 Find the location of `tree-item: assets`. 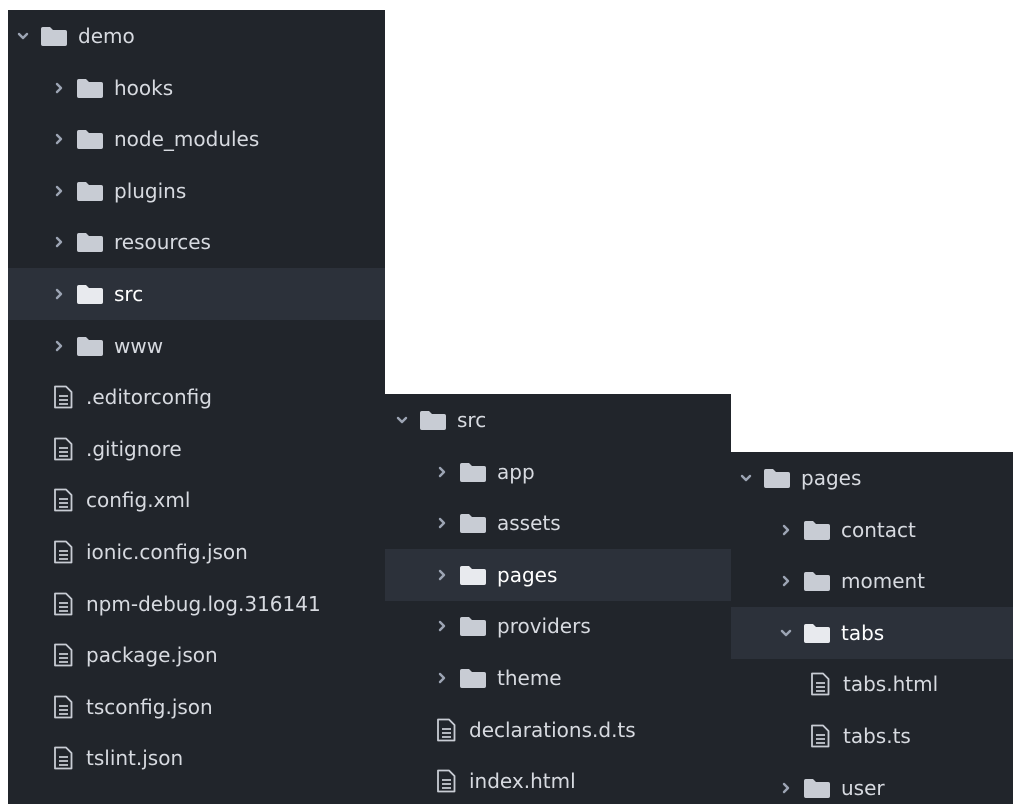

tree-item: assets is located at coordinates (558, 523).